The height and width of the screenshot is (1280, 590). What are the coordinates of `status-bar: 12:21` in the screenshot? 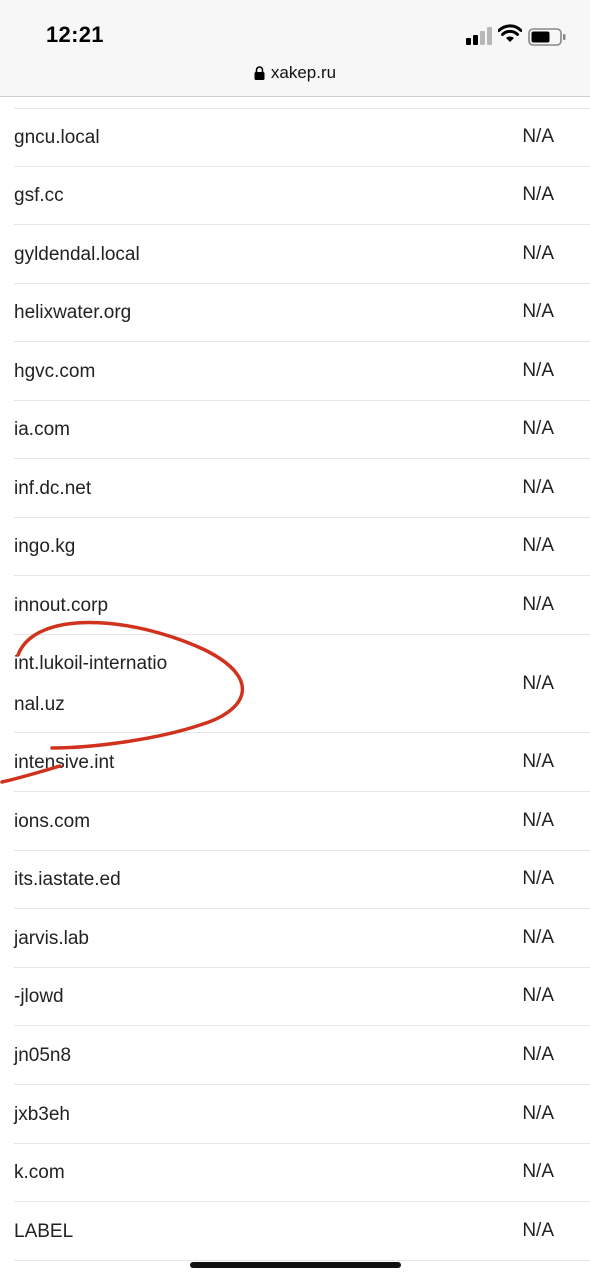 It's located at (295, 30).